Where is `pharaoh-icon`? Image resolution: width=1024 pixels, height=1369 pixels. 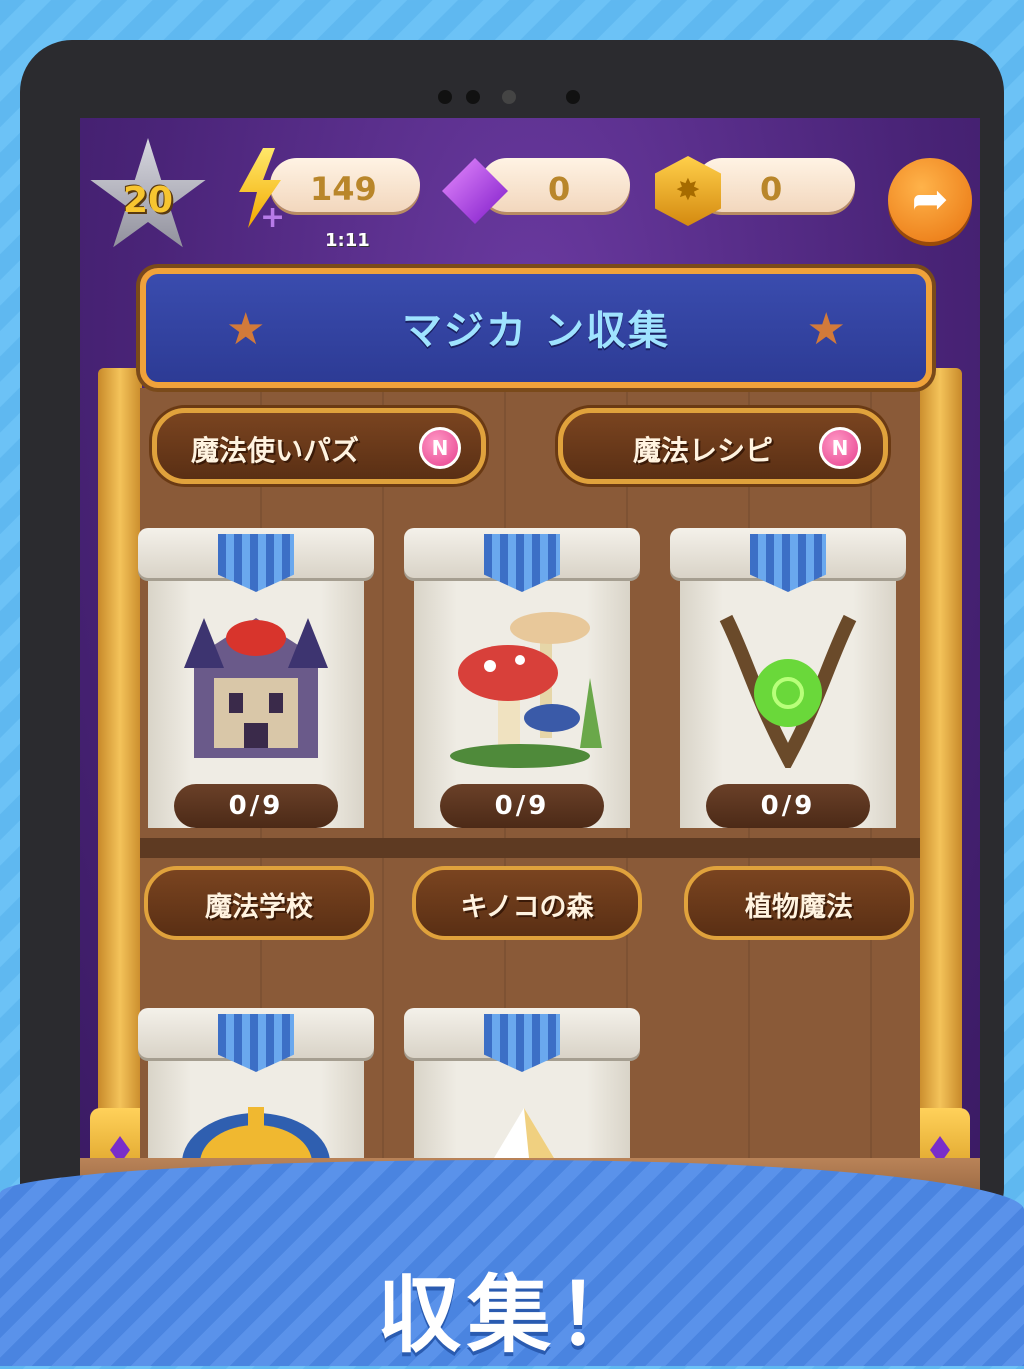
pharaoh-icon is located at coordinates (256, 1132).